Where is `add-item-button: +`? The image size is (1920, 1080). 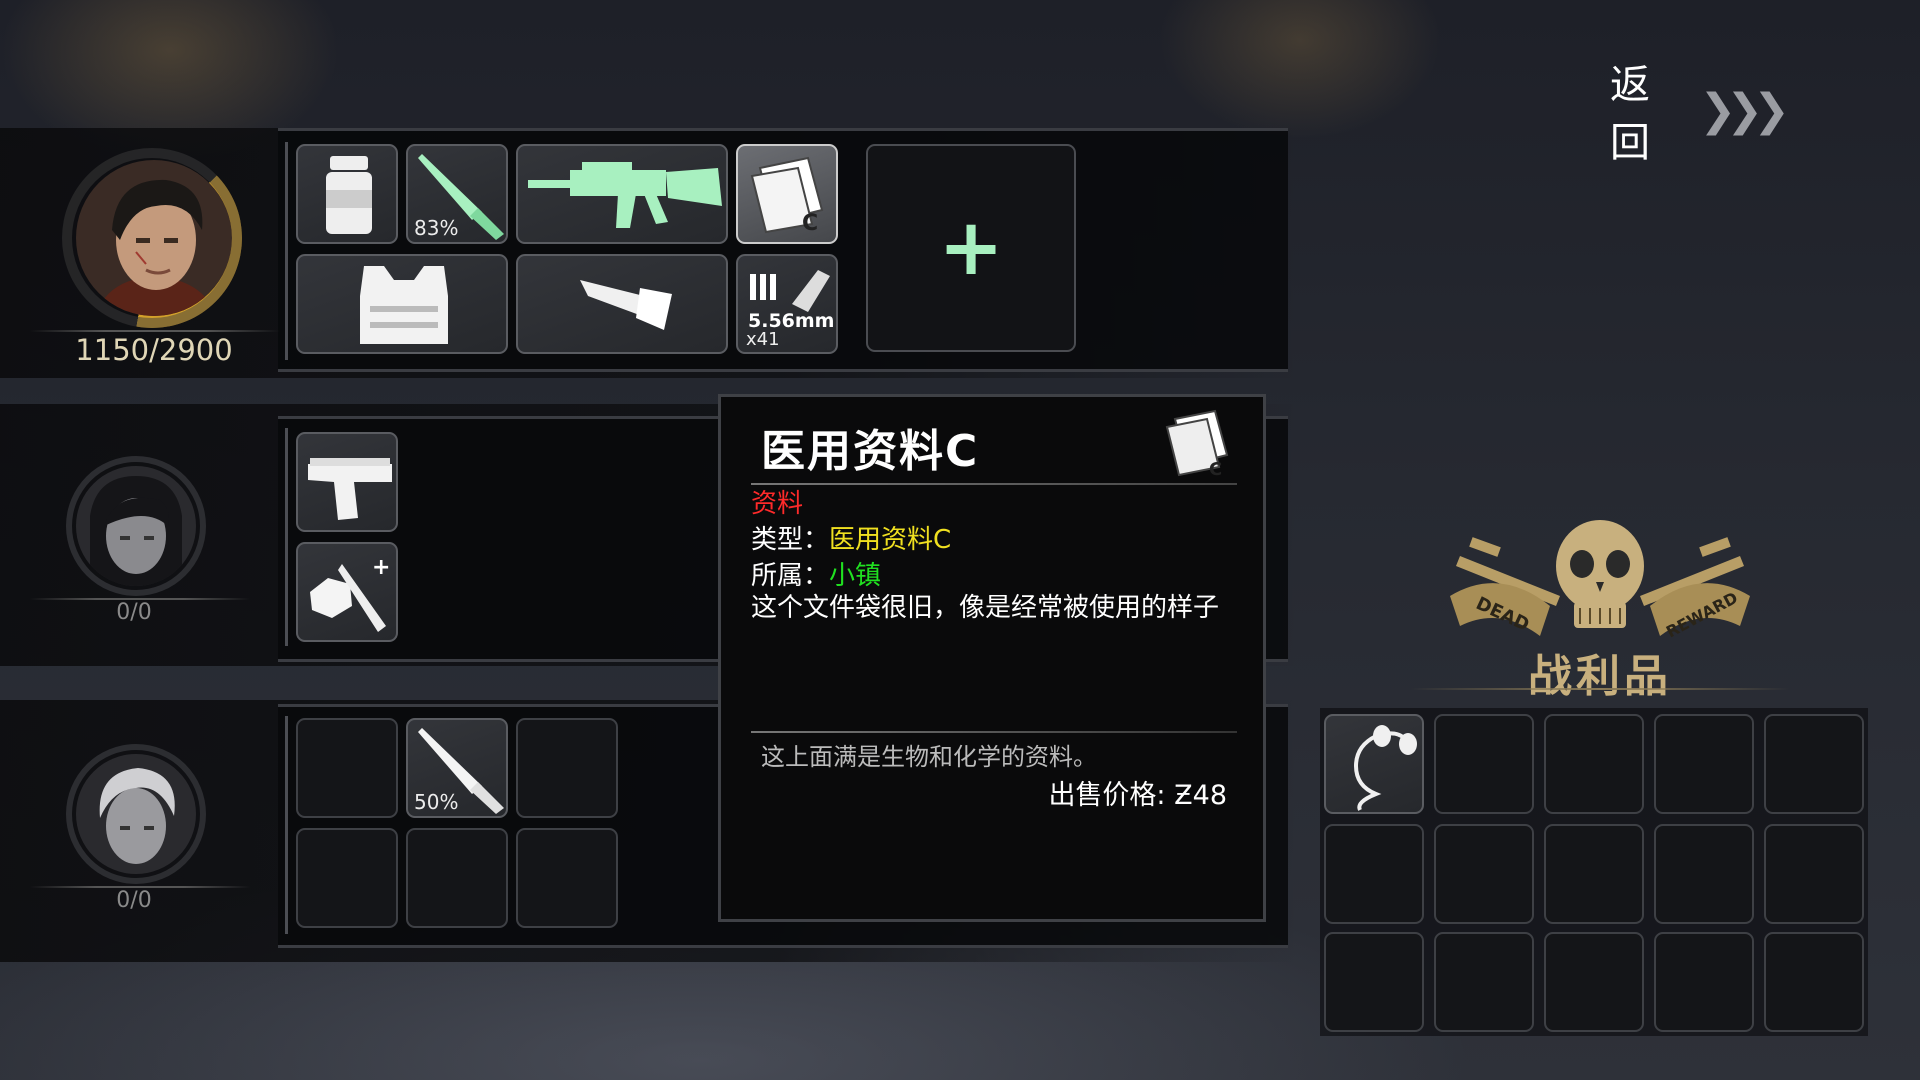
add-item-button: + is located at coordinates (971, 248).